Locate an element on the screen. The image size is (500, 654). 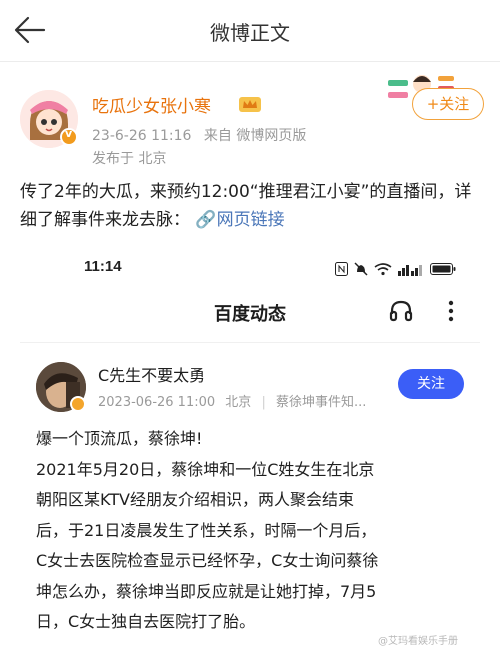
link-icon: 🔗 is located at coordinates (206, 220).